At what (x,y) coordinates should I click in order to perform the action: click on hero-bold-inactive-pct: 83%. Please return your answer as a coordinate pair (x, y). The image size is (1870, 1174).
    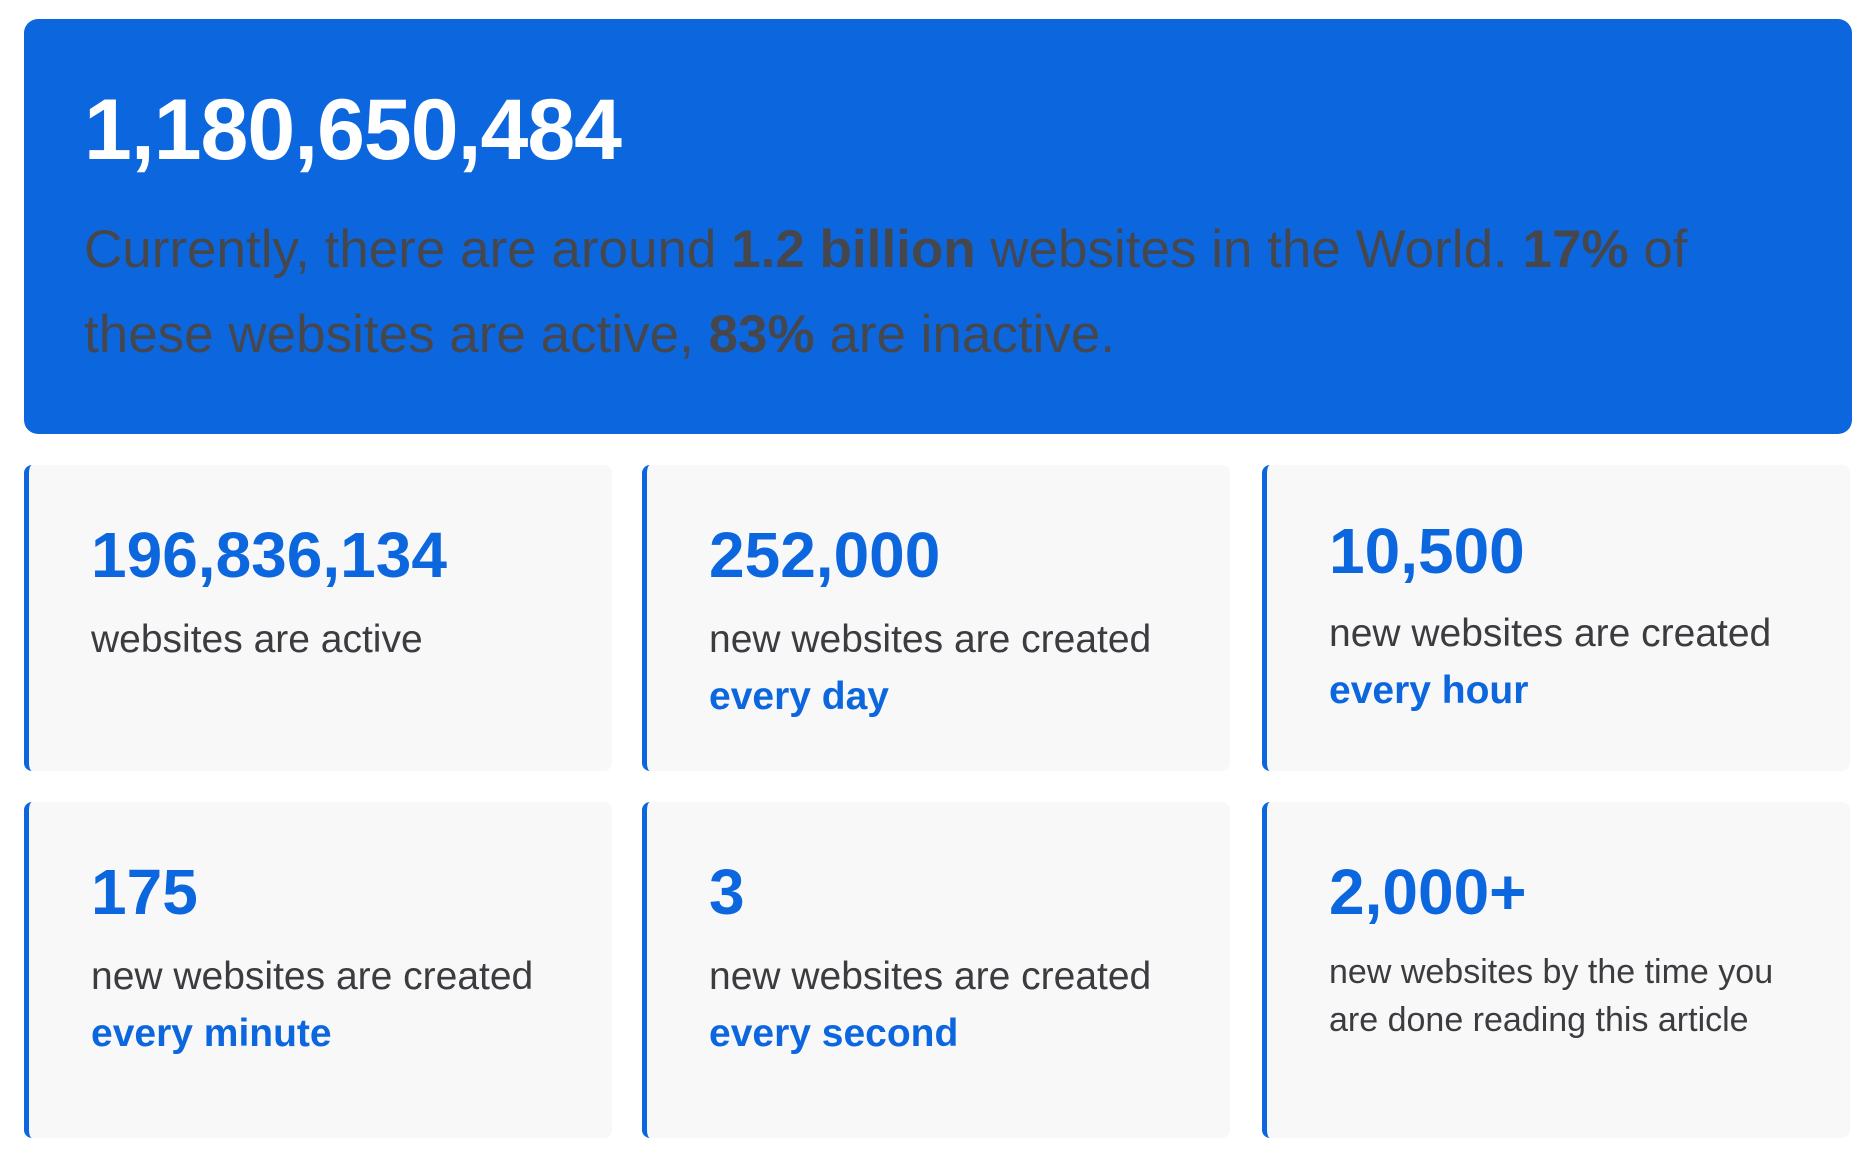
    Looking at the image, I should click on (761, 334).